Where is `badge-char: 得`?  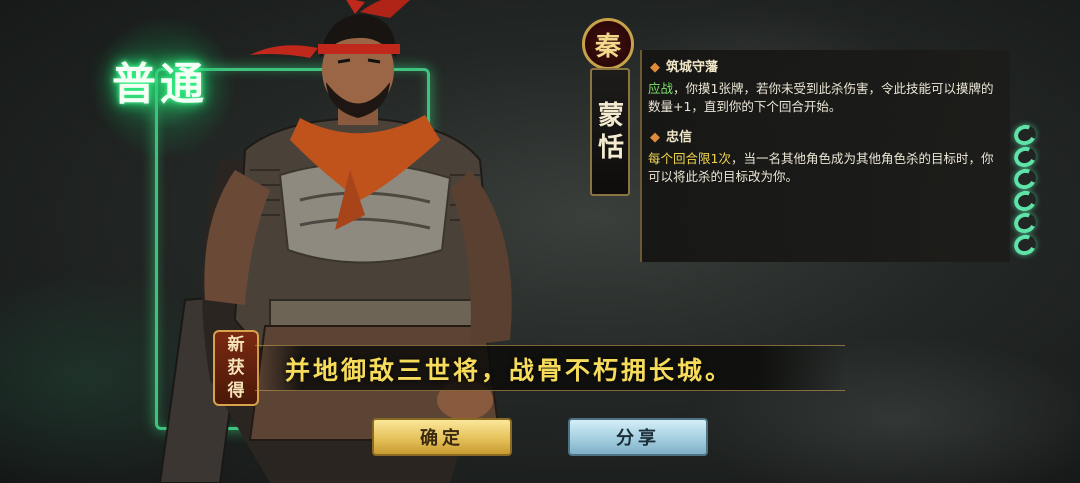 badge-char: 得 is located at coordinates (236, 391).